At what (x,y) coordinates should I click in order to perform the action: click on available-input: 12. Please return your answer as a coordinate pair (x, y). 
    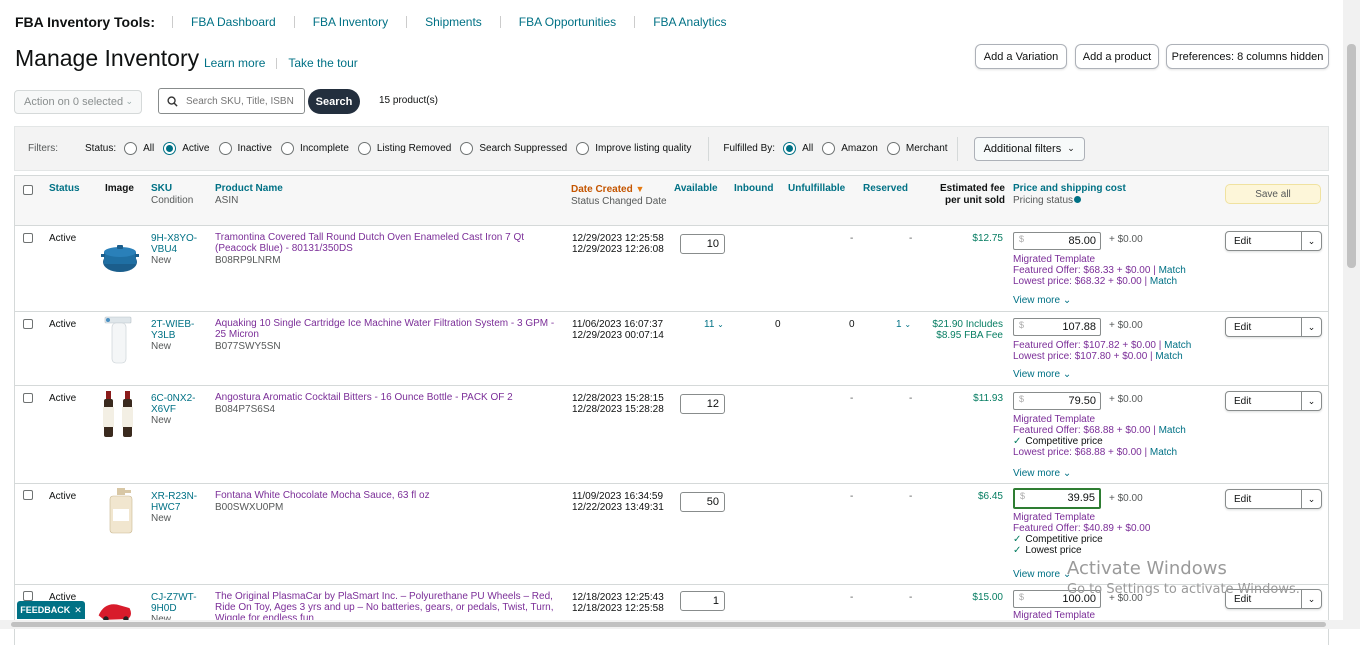
    Looking at the image, I should click on (702, 404).